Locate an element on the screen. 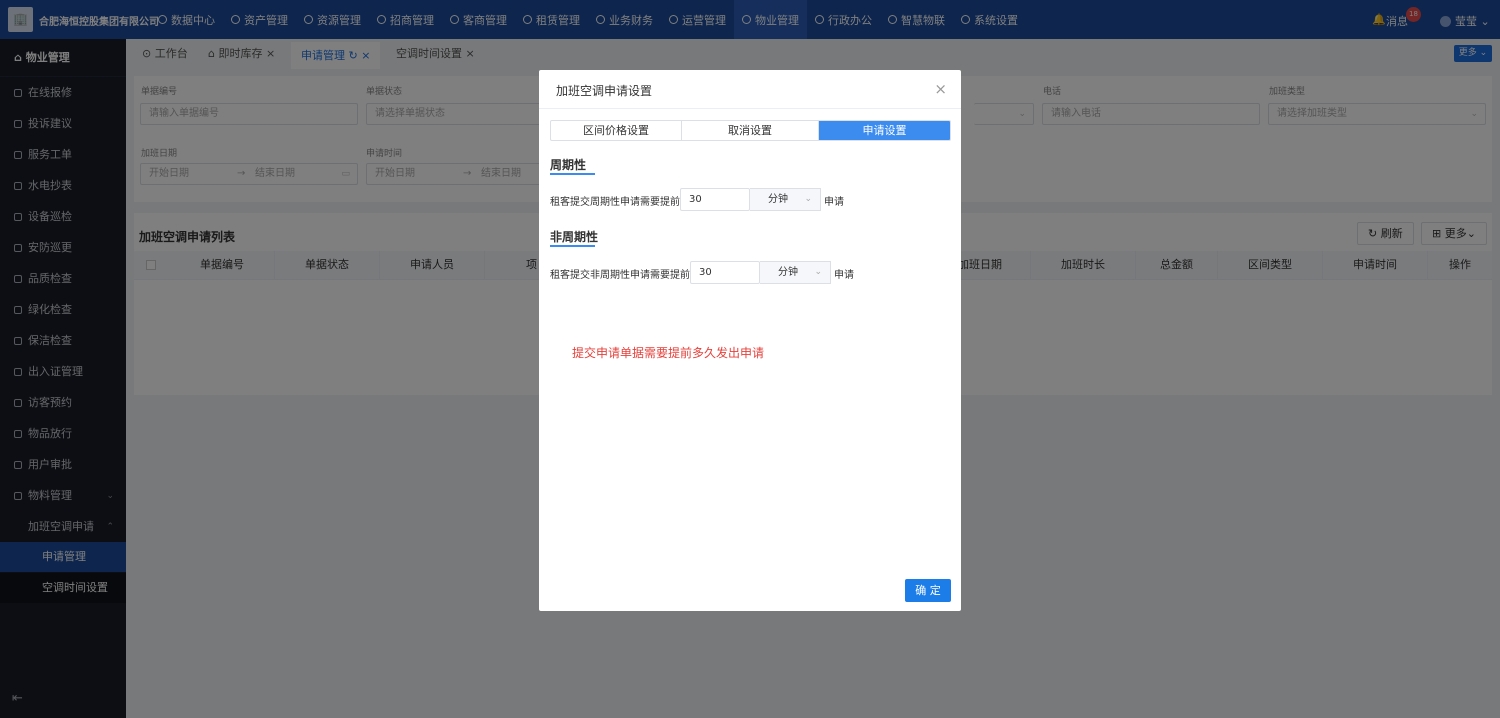 This screenshot has width=1500, height=718. settings-tabs: 区间价格设置 取消设置 申请设置 is located at coordinates (750, 130).